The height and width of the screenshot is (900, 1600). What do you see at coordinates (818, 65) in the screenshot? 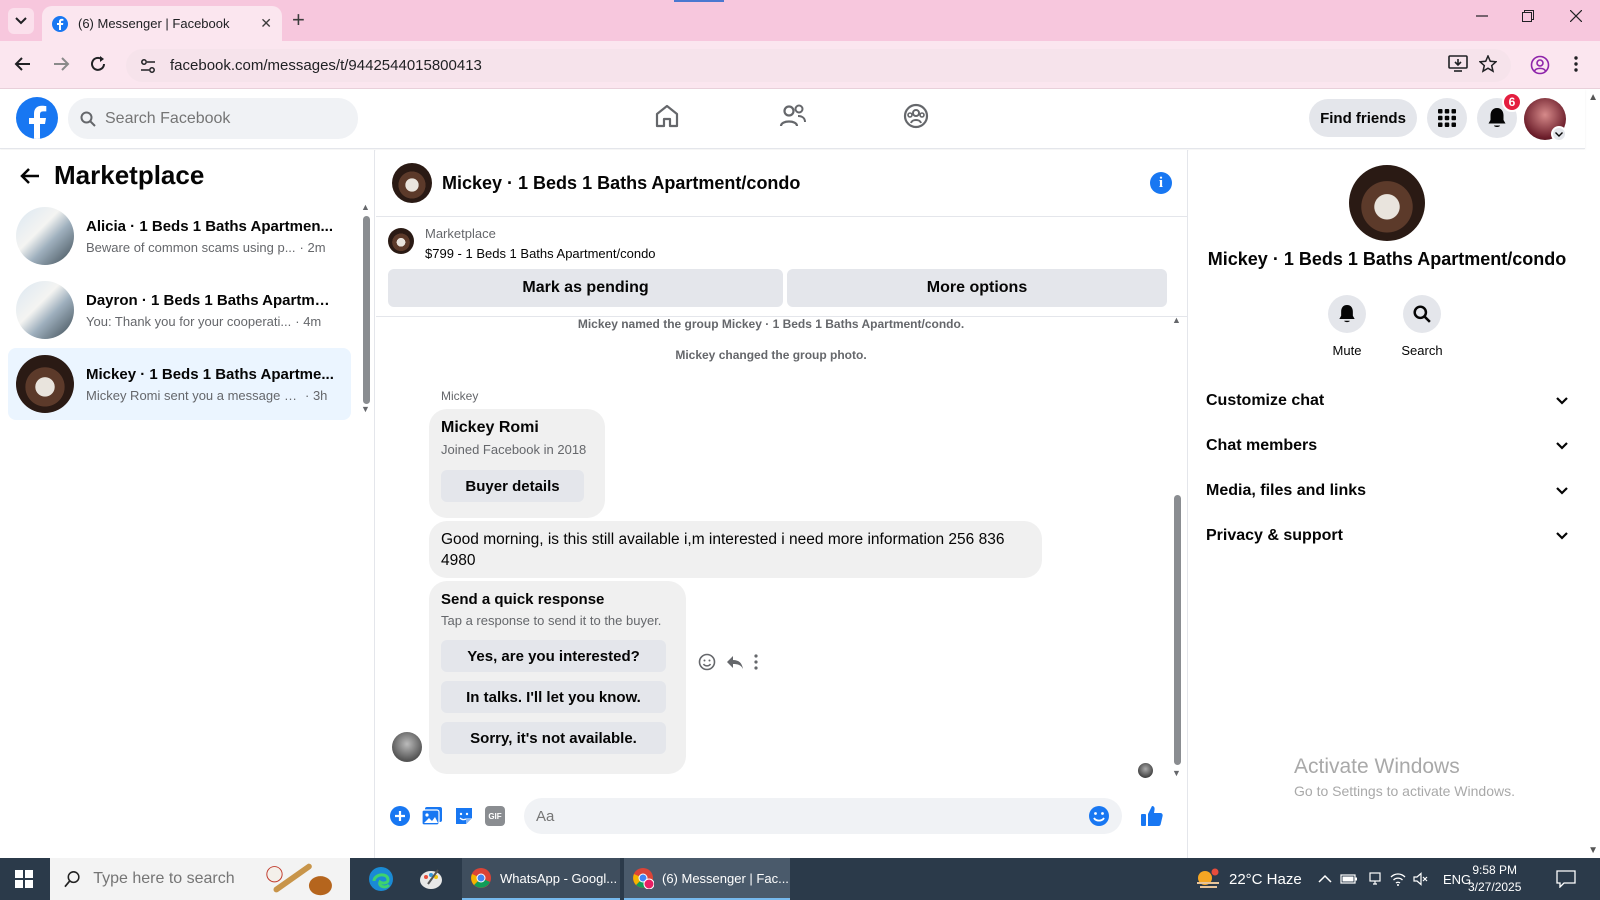
I see `address-bar: facebook.com/messages/t/9442544015800413` at bounding box center [818, 65].